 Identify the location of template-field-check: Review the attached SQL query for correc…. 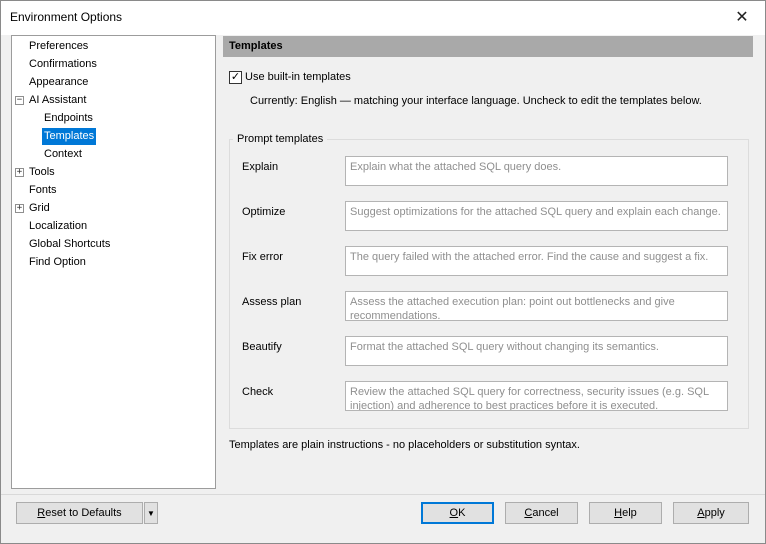
(536, 396).